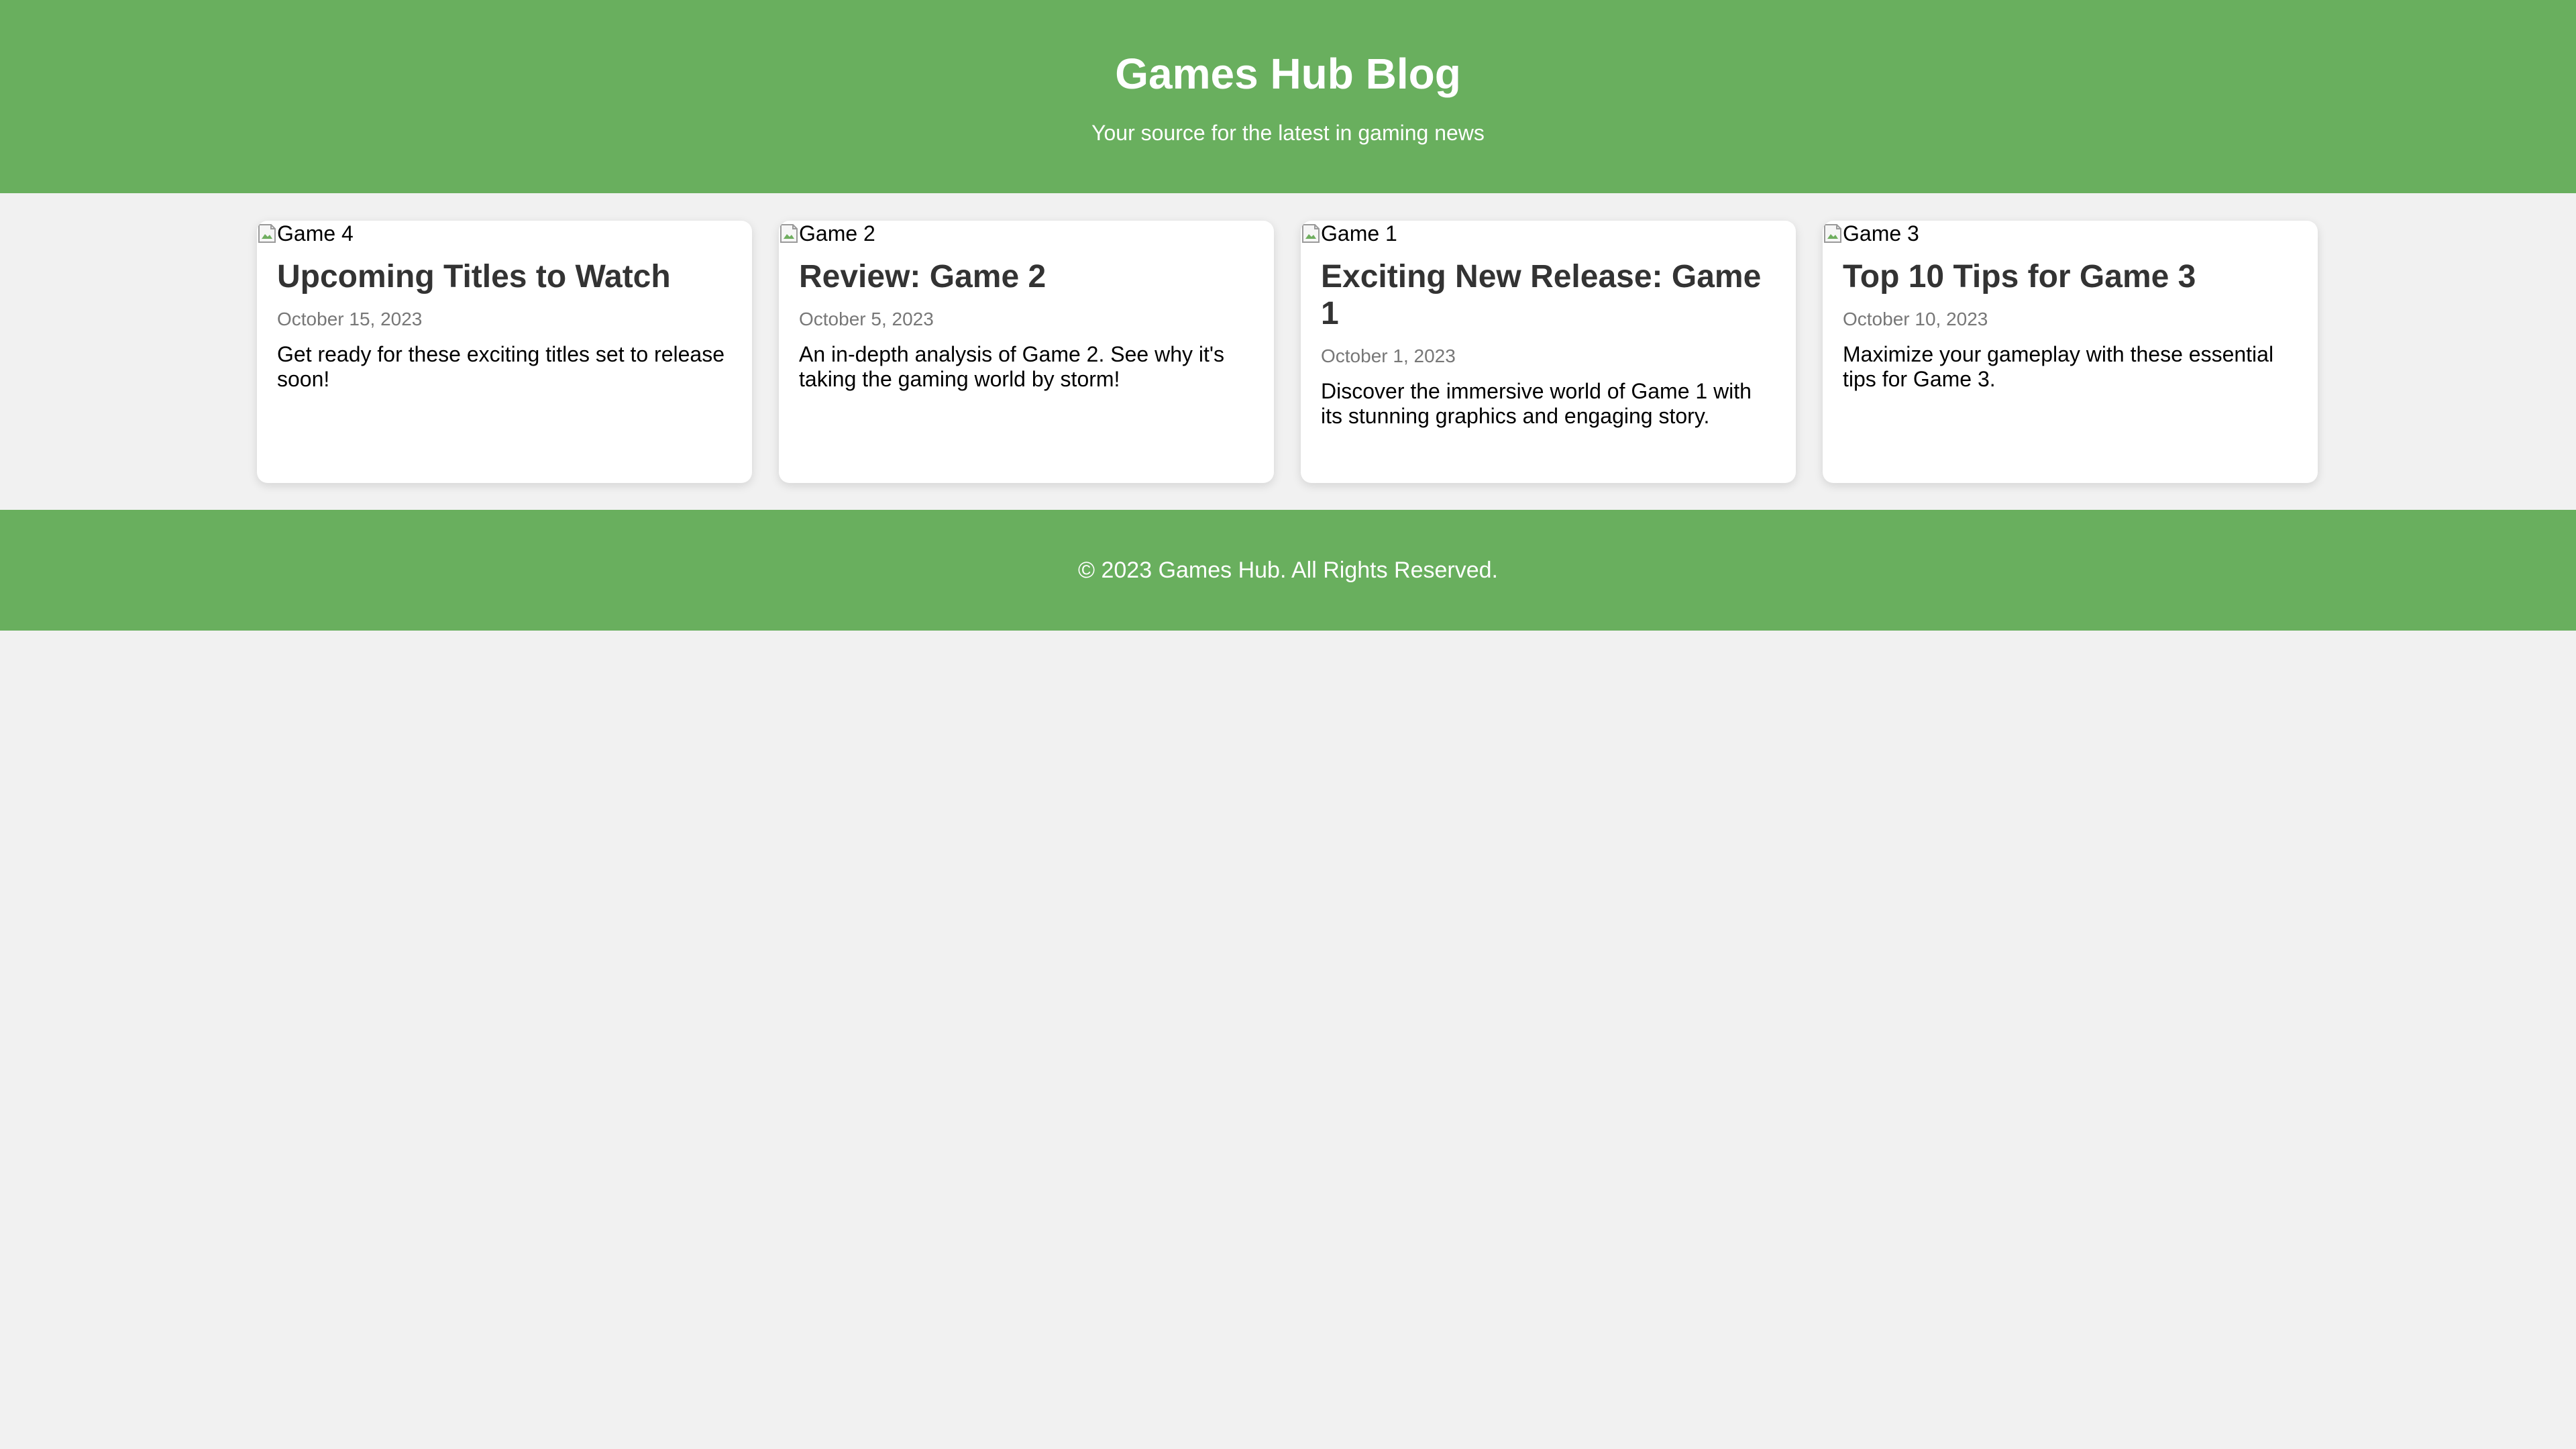 Image resolution: width=2576 pixels, height=1449 pixels. I want to click on post-date: October 1, 2023, so click(1388, 355).